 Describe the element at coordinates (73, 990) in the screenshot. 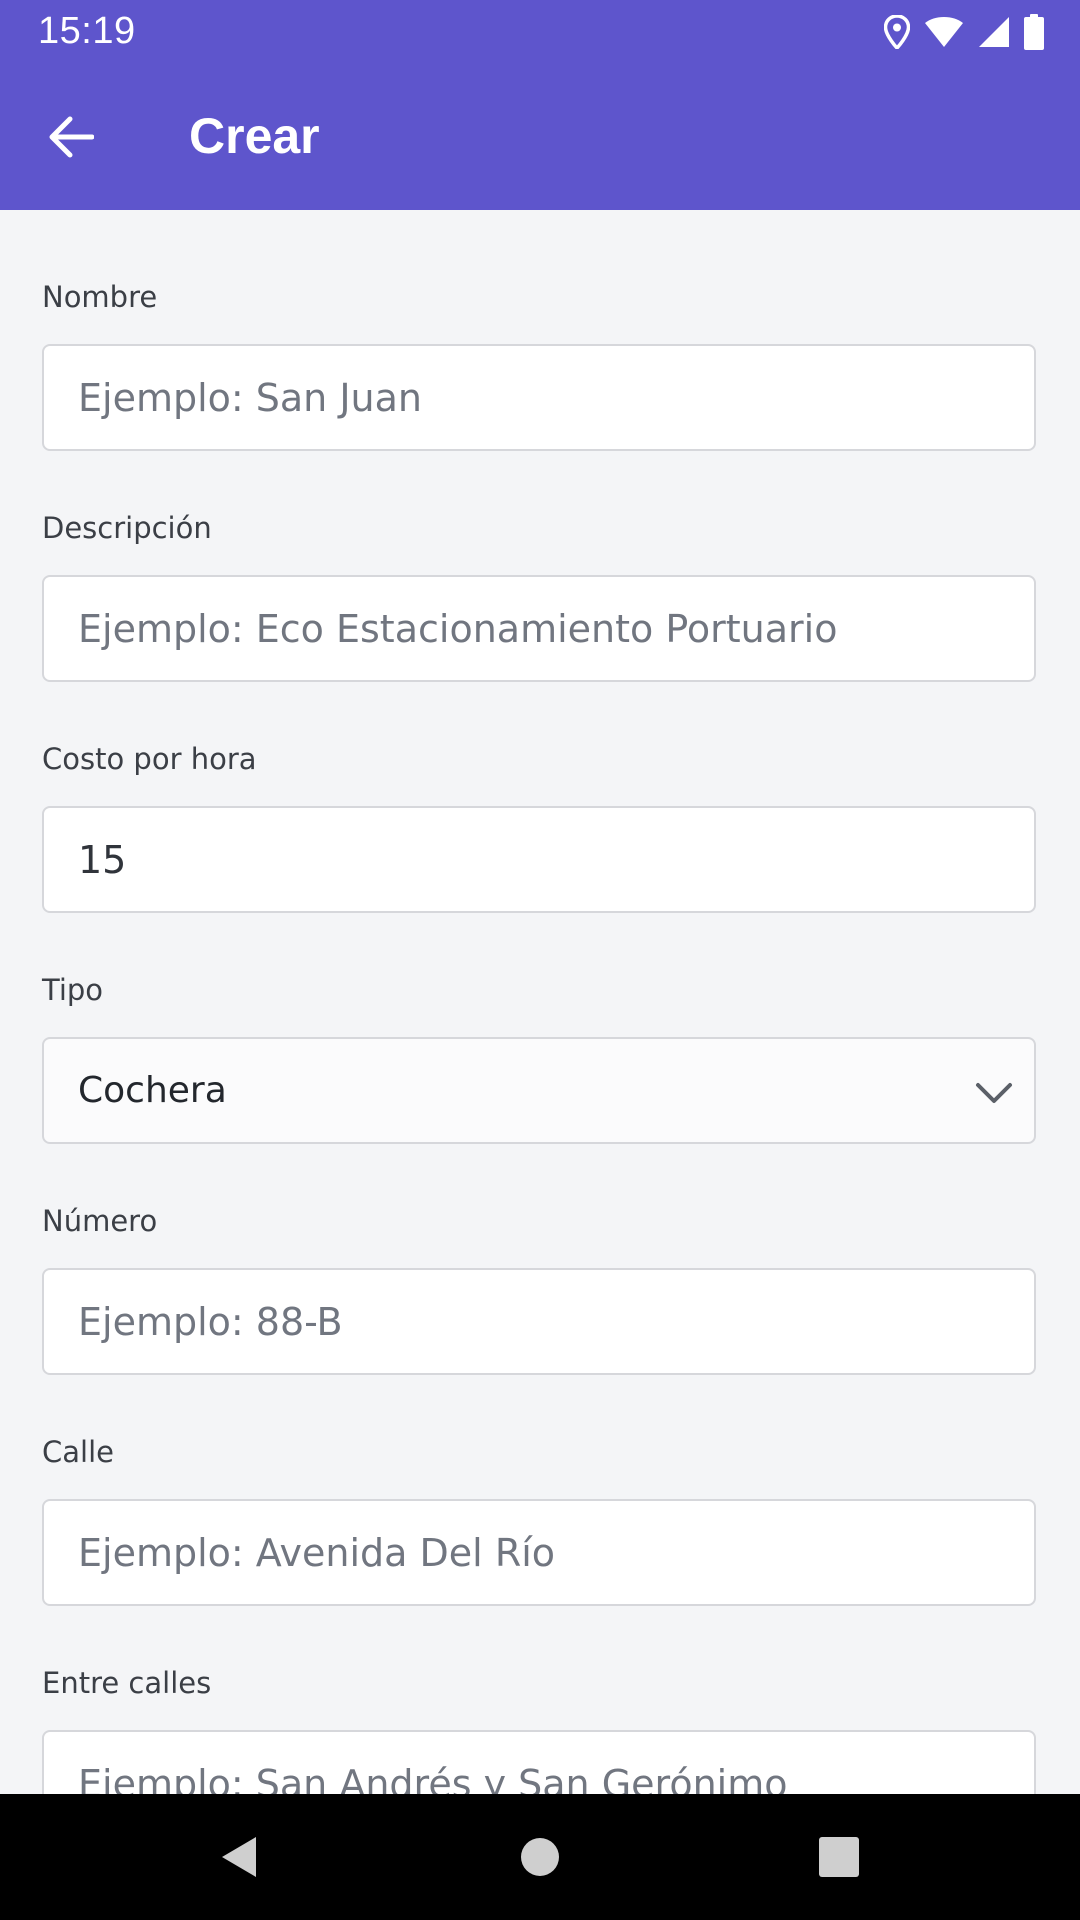

I see `tipo-label: Tipo` at that location.